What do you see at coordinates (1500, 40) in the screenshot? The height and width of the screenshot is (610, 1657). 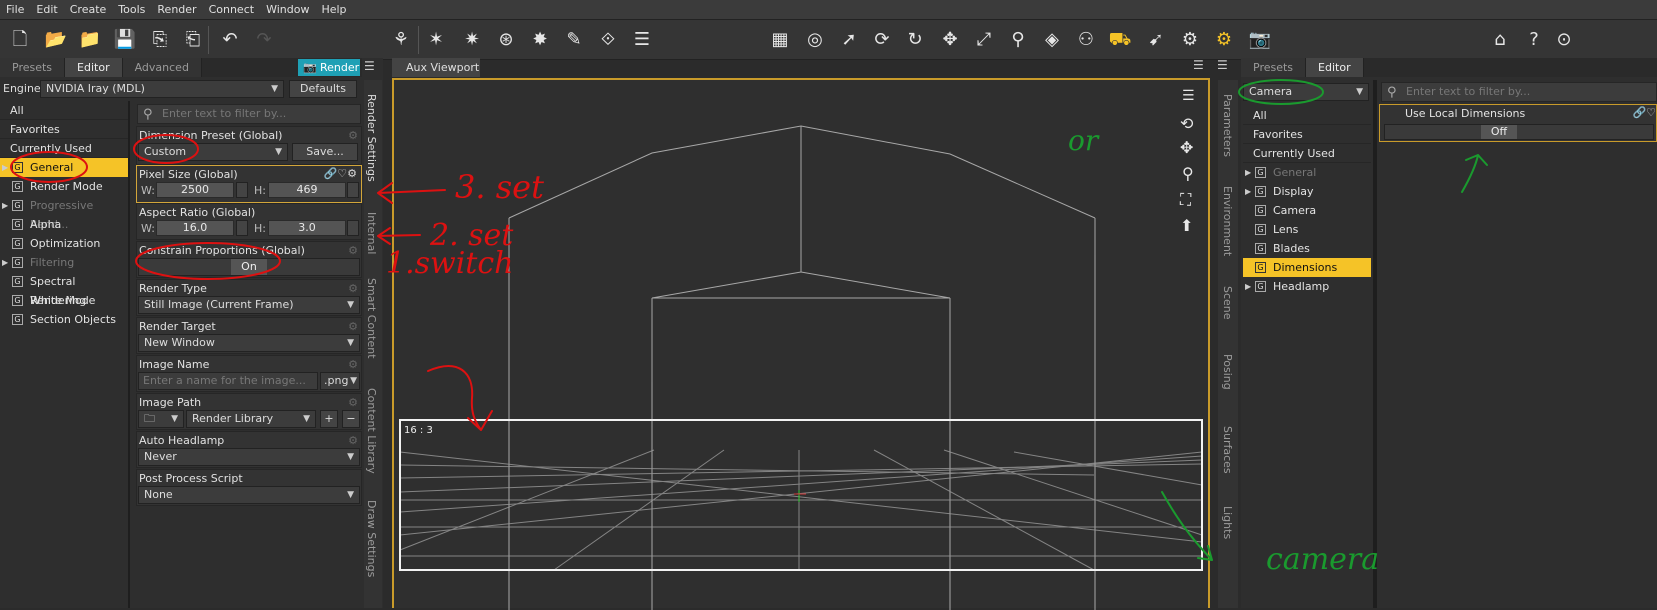 I see `ds-home-icon: ⌂` at bounding box center [1500, 40].